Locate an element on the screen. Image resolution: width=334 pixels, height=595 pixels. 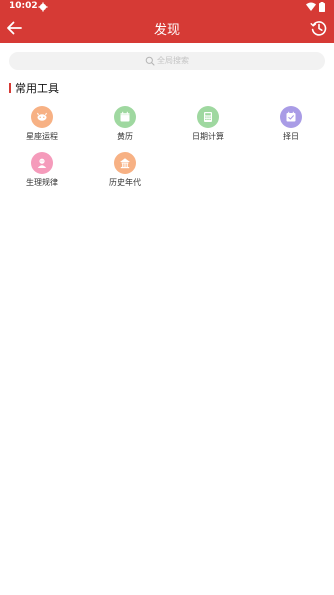
biorhythm-icon is located at coordinates (42, 163).